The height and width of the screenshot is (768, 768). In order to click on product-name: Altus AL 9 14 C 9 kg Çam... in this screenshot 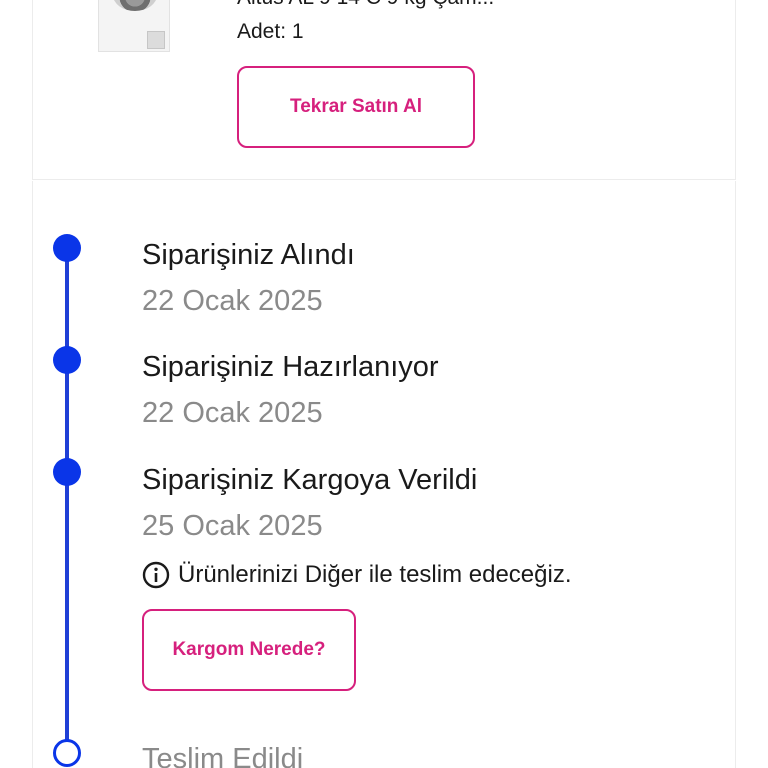, I will do `click(365, 5)`.